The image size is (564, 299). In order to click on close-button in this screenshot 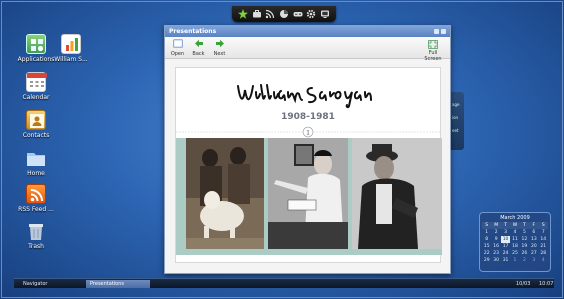, I will do `click(443, 31)`.